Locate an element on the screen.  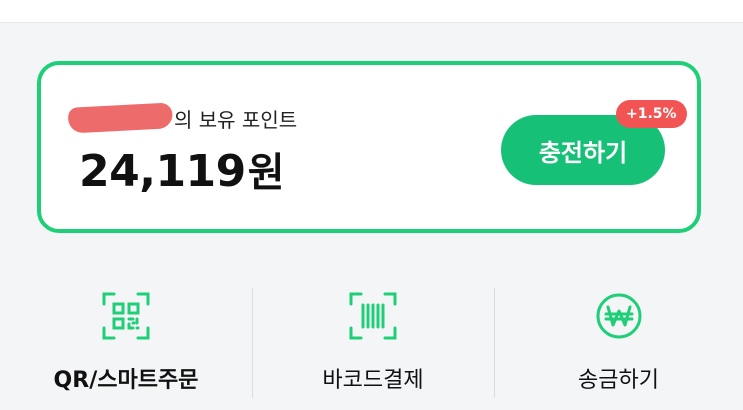
qr-icon is located at coordinates (126, 316).